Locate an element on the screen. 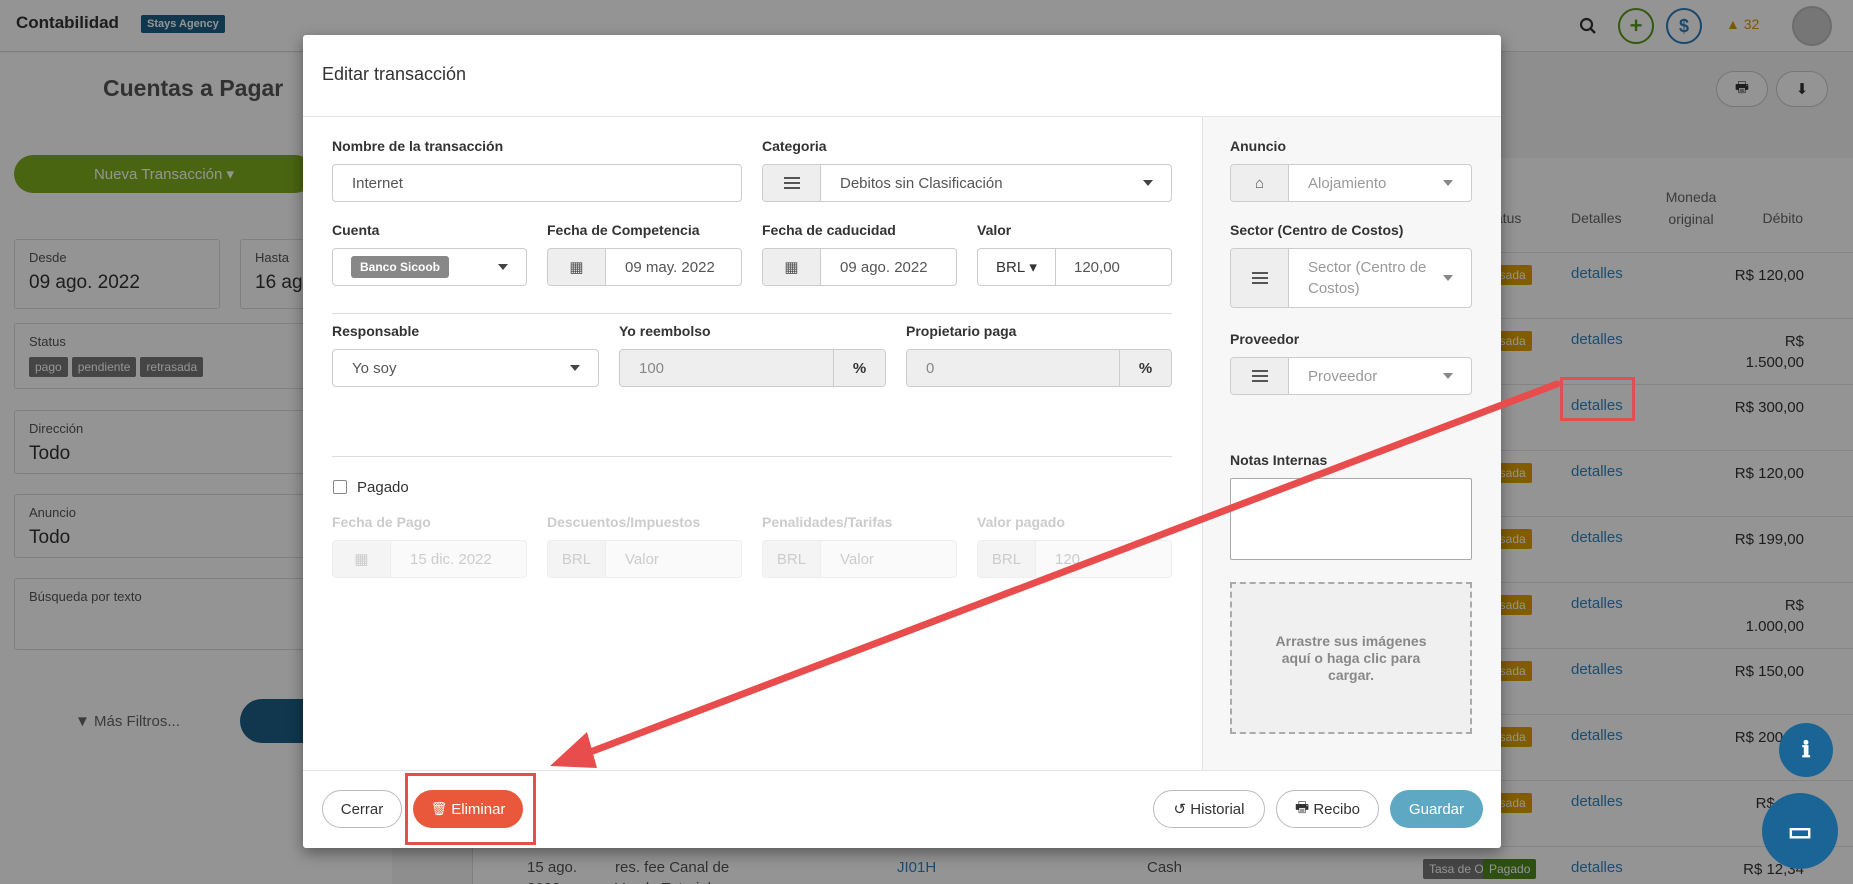 This screenshot has width=1853, height=884. chat-icon: ▭ is located at coordinates (1800, 830).